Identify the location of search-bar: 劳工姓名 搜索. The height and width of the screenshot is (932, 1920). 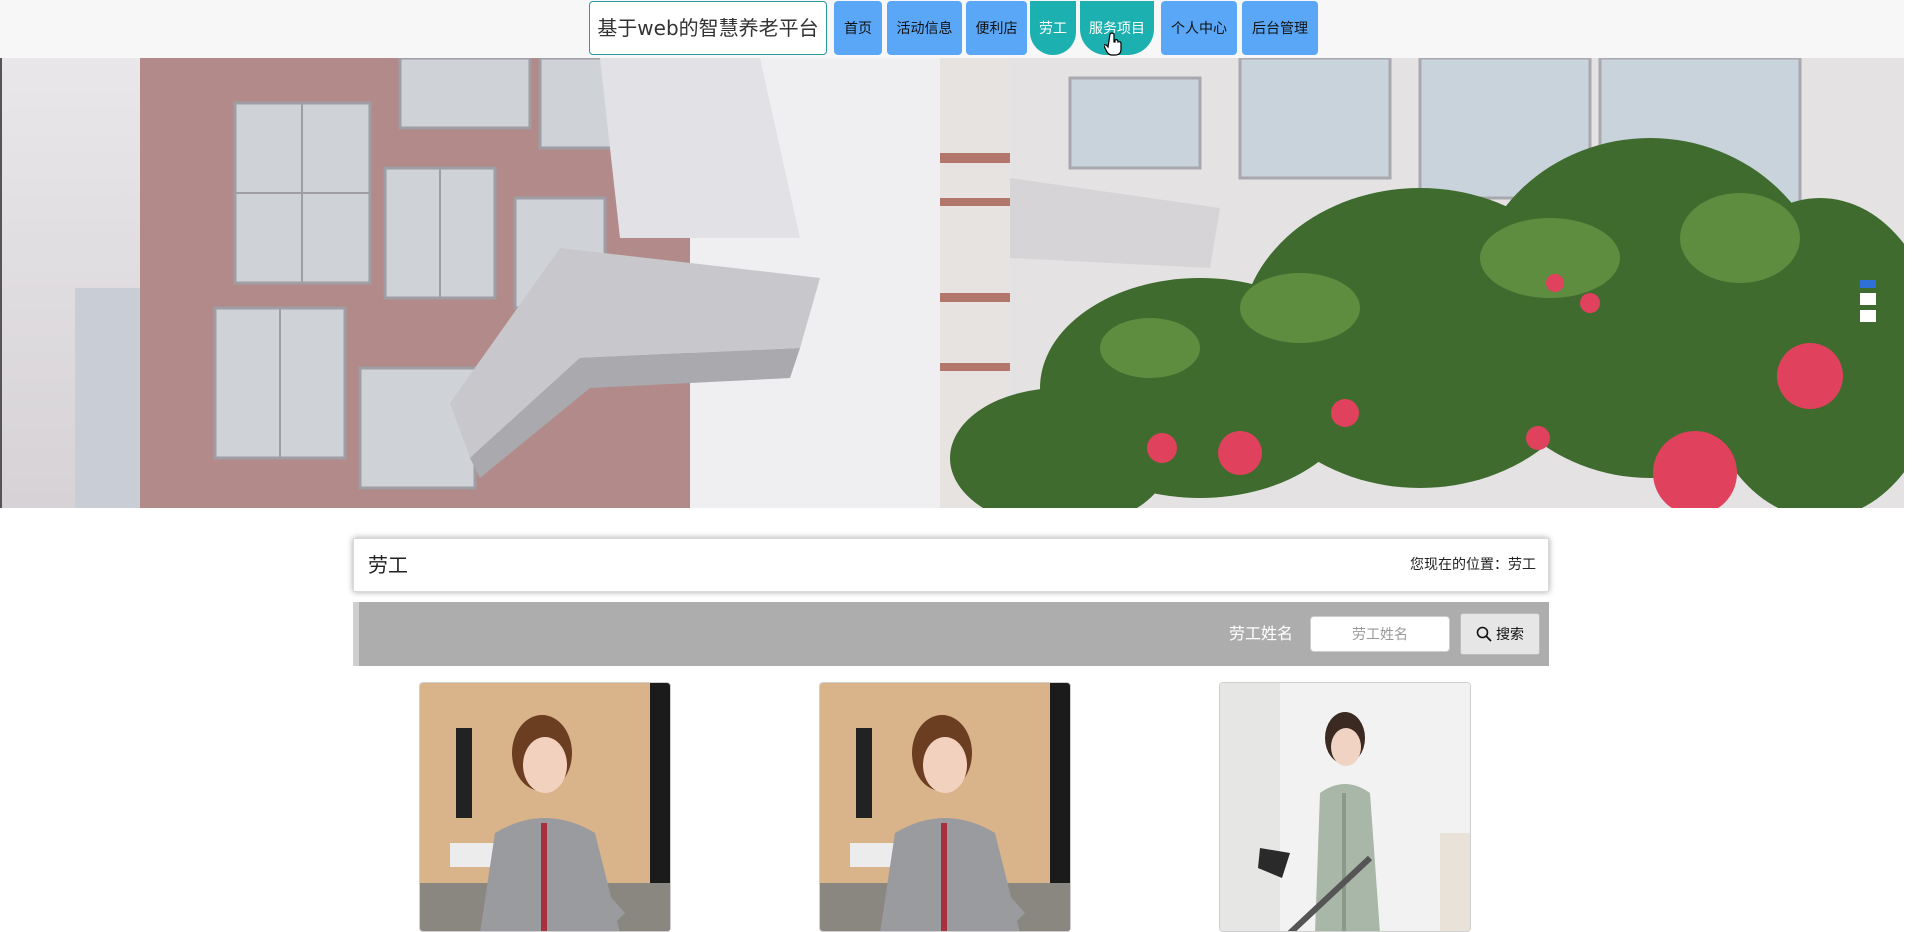
(951, 634).